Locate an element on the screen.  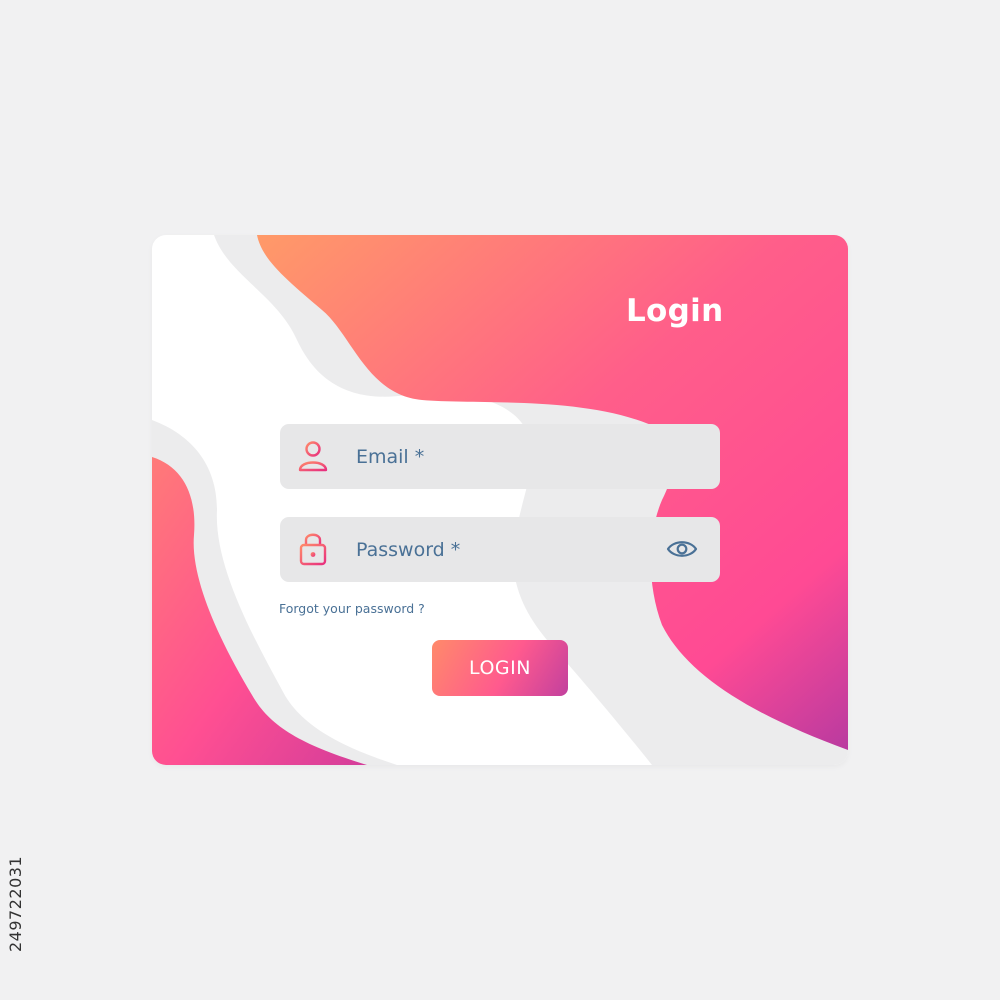
login-title: Login is located at coordinates (675, 311).